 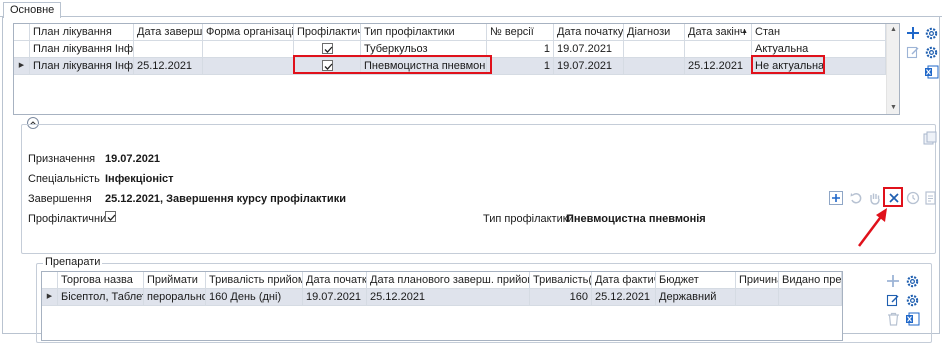 I want to click on history-button, so click(x=913, y=198).